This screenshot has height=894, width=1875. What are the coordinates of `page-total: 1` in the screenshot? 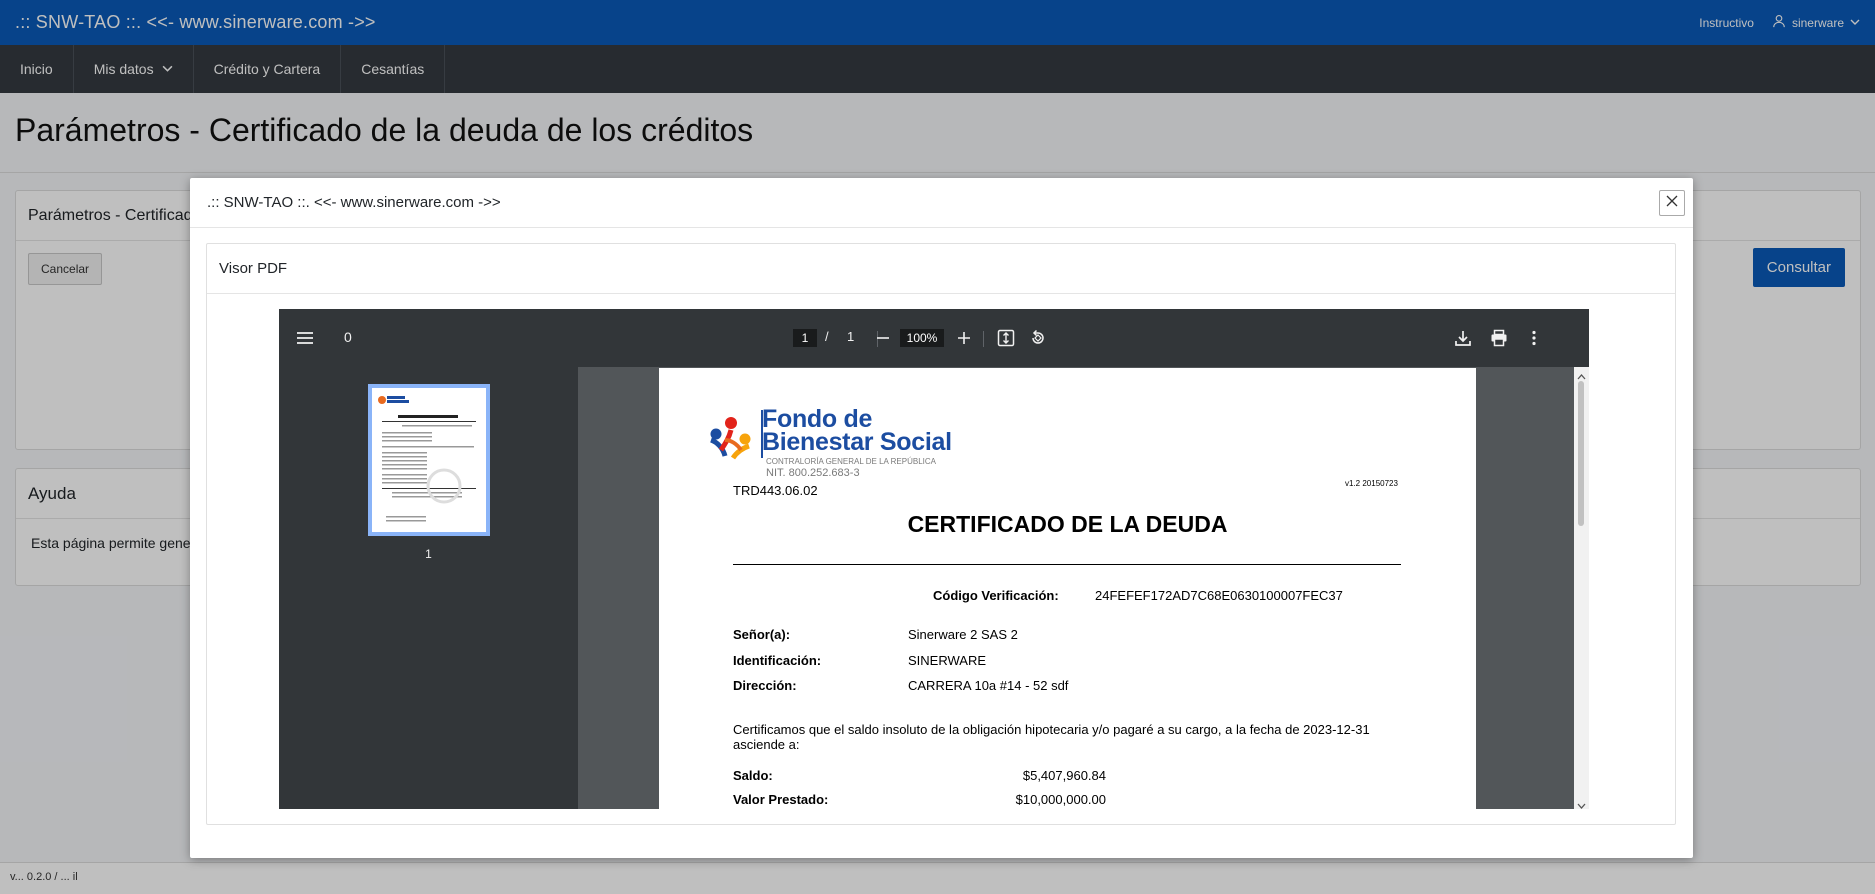 It's located at (851, 336).